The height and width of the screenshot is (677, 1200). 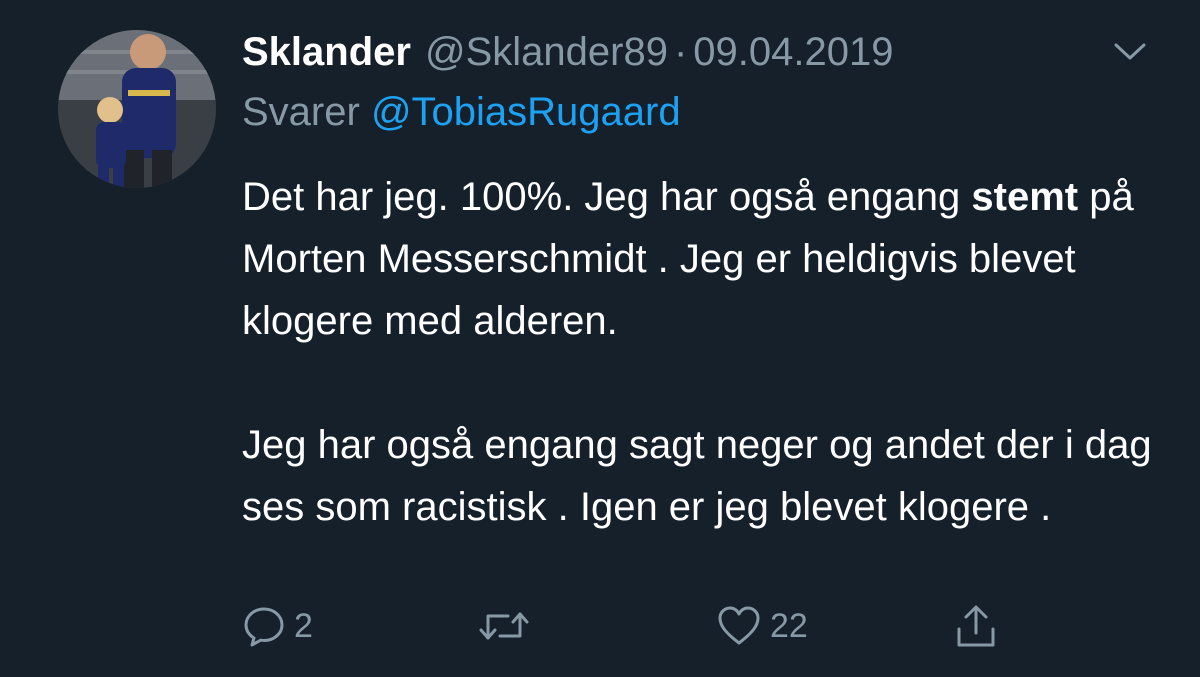 I want to click on tweet-header: Sklander @Sklander89 · 09.04.2019, so click(x=567, y=52).